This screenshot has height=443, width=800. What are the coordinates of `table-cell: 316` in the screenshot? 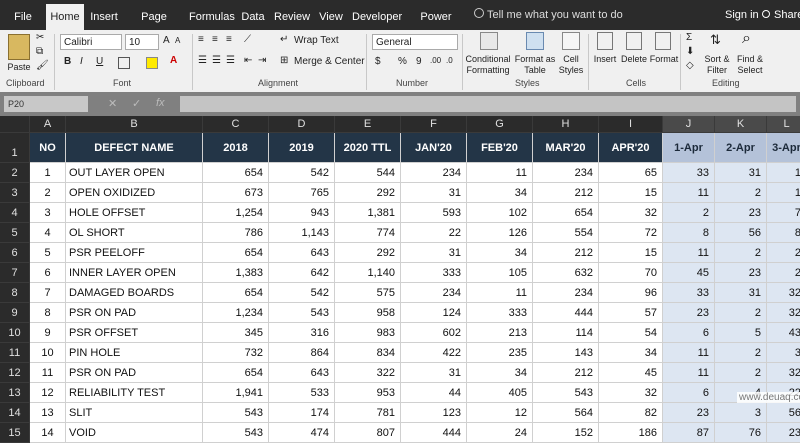 It's located at (302, 333).